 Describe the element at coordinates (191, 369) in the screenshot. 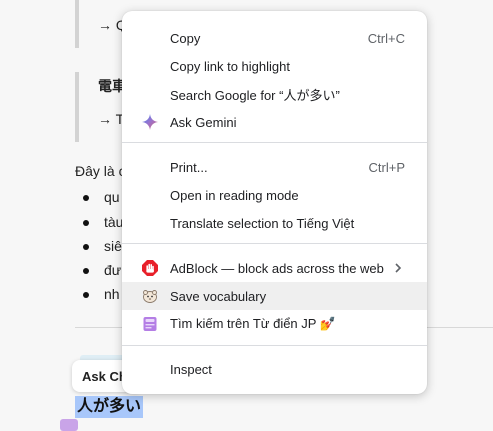

I see `menu-item-label: Inspect` at that location.